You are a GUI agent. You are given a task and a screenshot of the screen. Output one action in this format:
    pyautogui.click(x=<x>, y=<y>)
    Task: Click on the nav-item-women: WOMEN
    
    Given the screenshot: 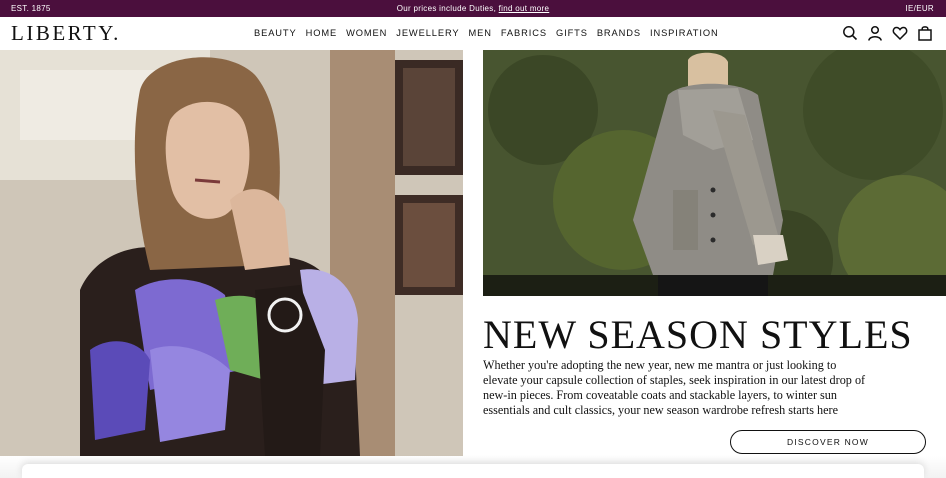 What is the action you would take?
    pyautogui.click(x=366, y=33)
    